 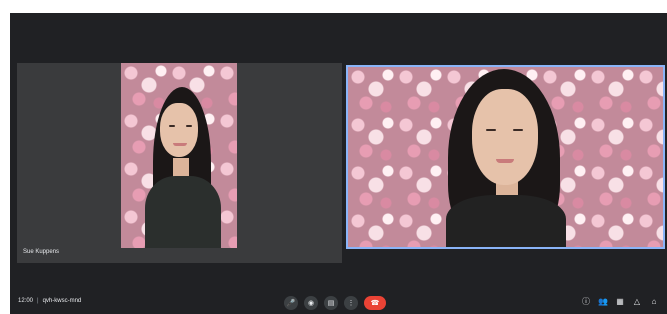 I want to click on meeting-code: qvh-kwsc-mnd, so click(x=62, y=301).